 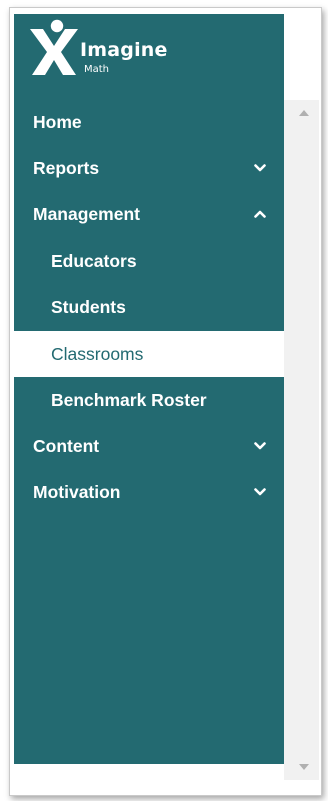 What do you see at coordinates (149, 214) in the screenshot?
I see `nav-item-management: Management` at bounding box center [149, 214].